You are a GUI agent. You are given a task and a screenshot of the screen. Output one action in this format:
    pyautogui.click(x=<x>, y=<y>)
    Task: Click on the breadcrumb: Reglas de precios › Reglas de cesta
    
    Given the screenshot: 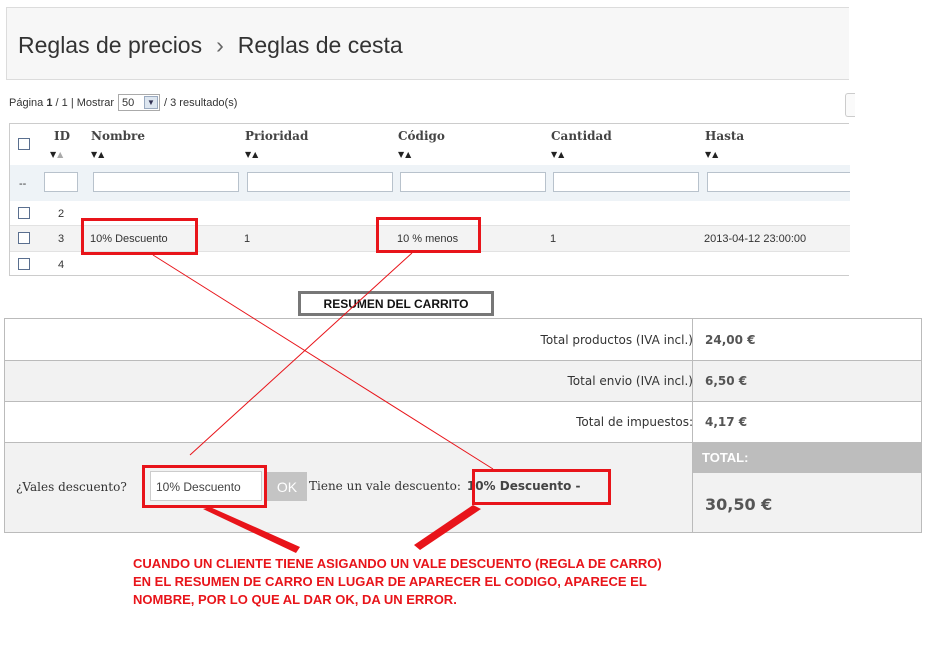 What is the action you would take?
    pyautogui.click(x=210, y=45)
    